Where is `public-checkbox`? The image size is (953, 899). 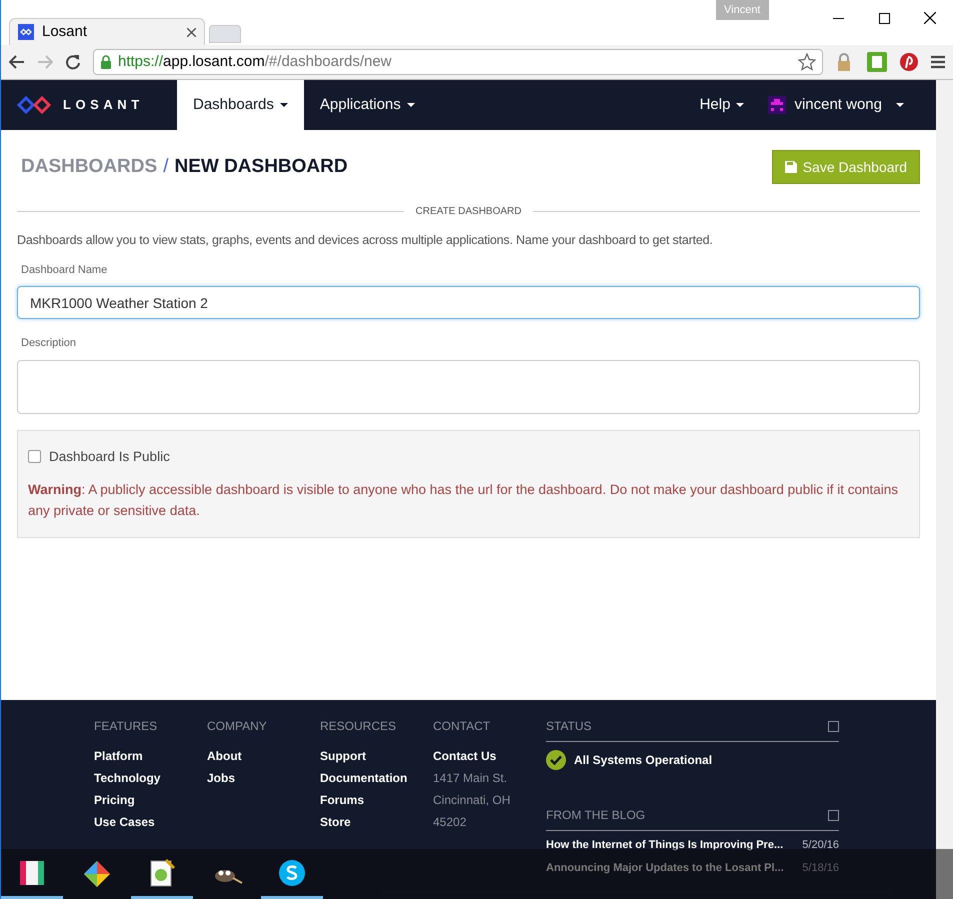
public-checkbox is located at coordinates (34, 457).